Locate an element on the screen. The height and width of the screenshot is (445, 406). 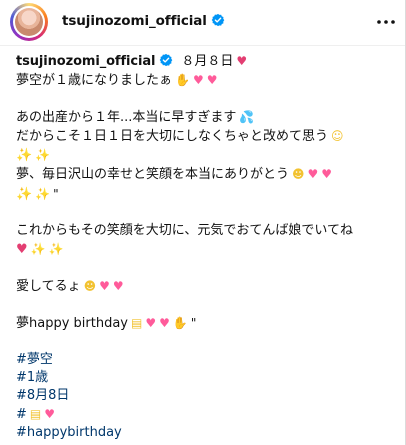
caption-text: 夢happy birthday is located at coordinates (72, 323).